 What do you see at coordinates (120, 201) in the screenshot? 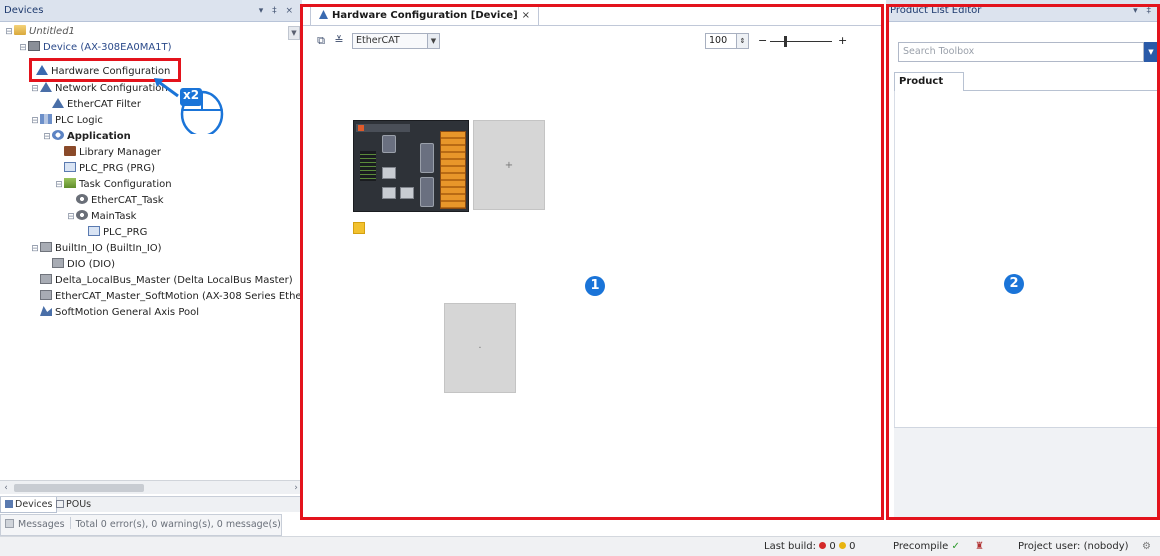
I see `tree-item-ethercat-task: EtherCAT_Task` at bounding box center [120, 201].